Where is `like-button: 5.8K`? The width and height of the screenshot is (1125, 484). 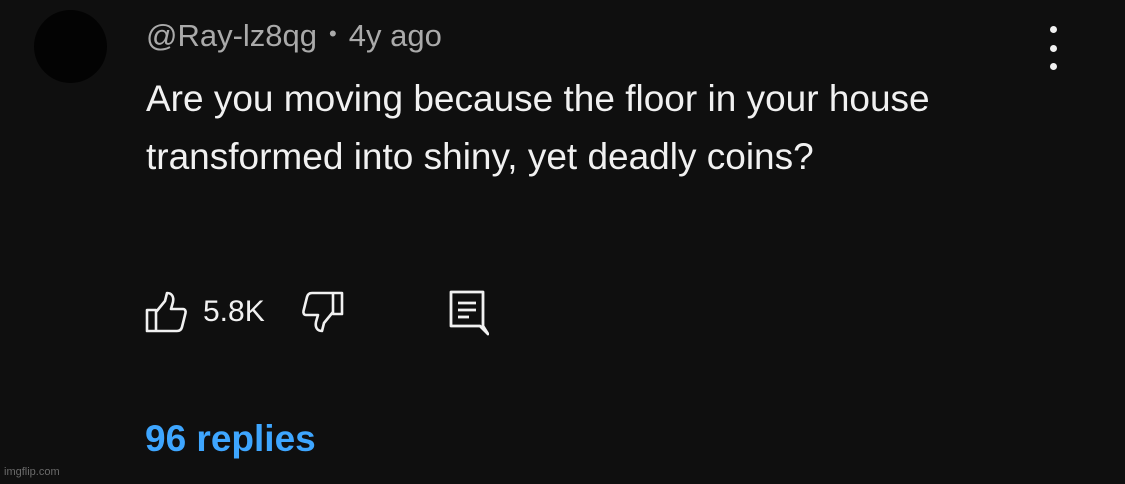
like-button: 5.8K is located at coordinates (222, 312).